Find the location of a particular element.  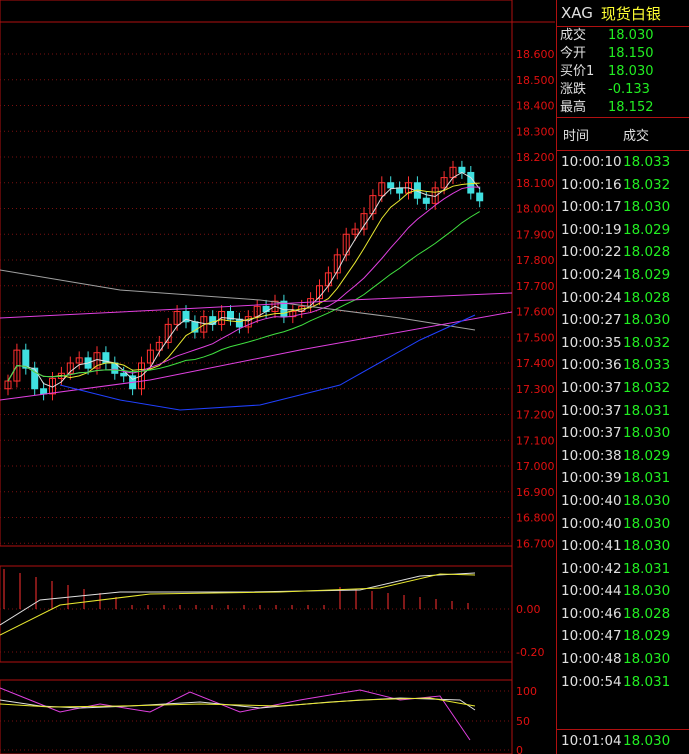

tick-time: 10:00:40 is located at coordinates (591, 500).